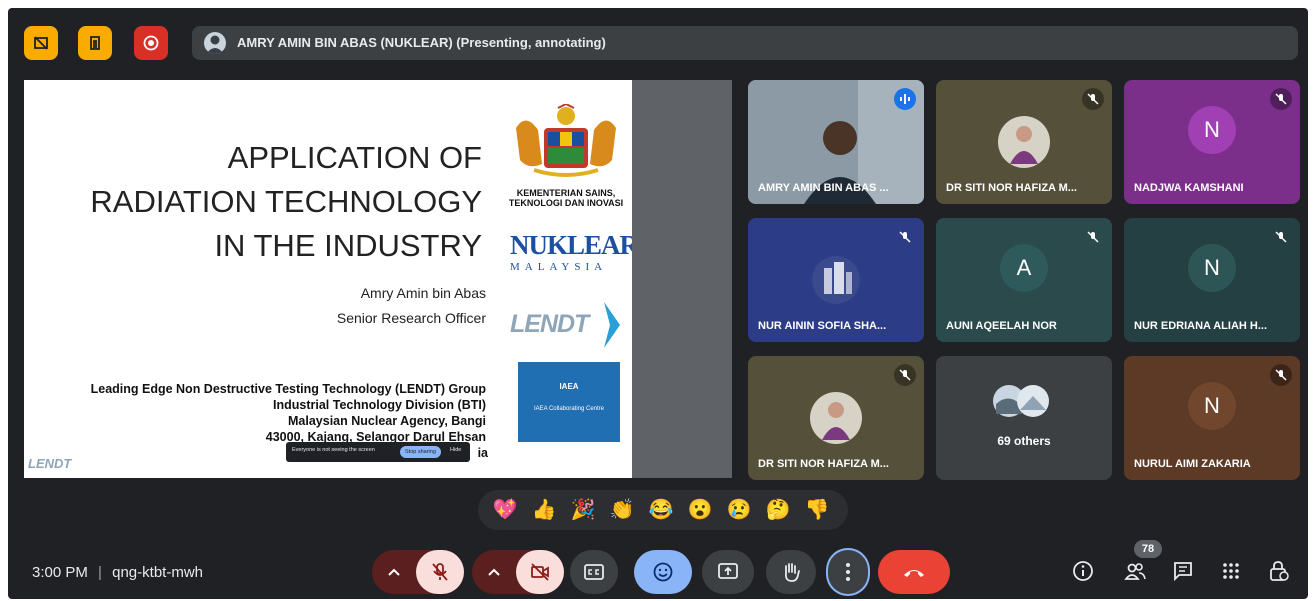  I want to click on activities-button, so click(1231, 571).